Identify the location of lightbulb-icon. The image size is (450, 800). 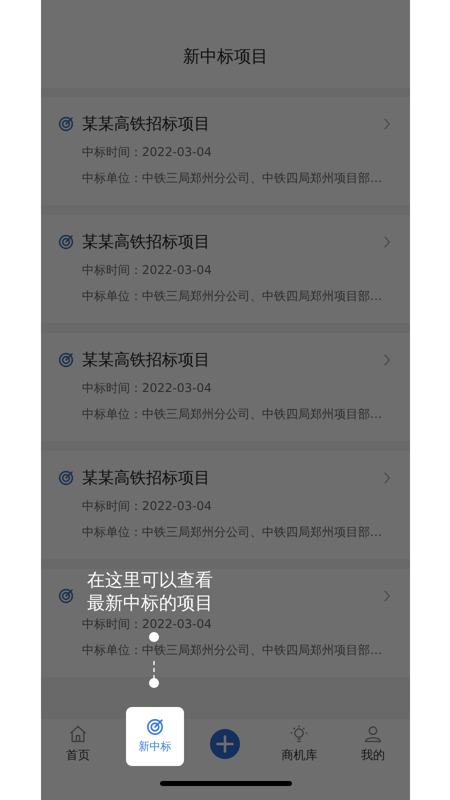
(299, 734).